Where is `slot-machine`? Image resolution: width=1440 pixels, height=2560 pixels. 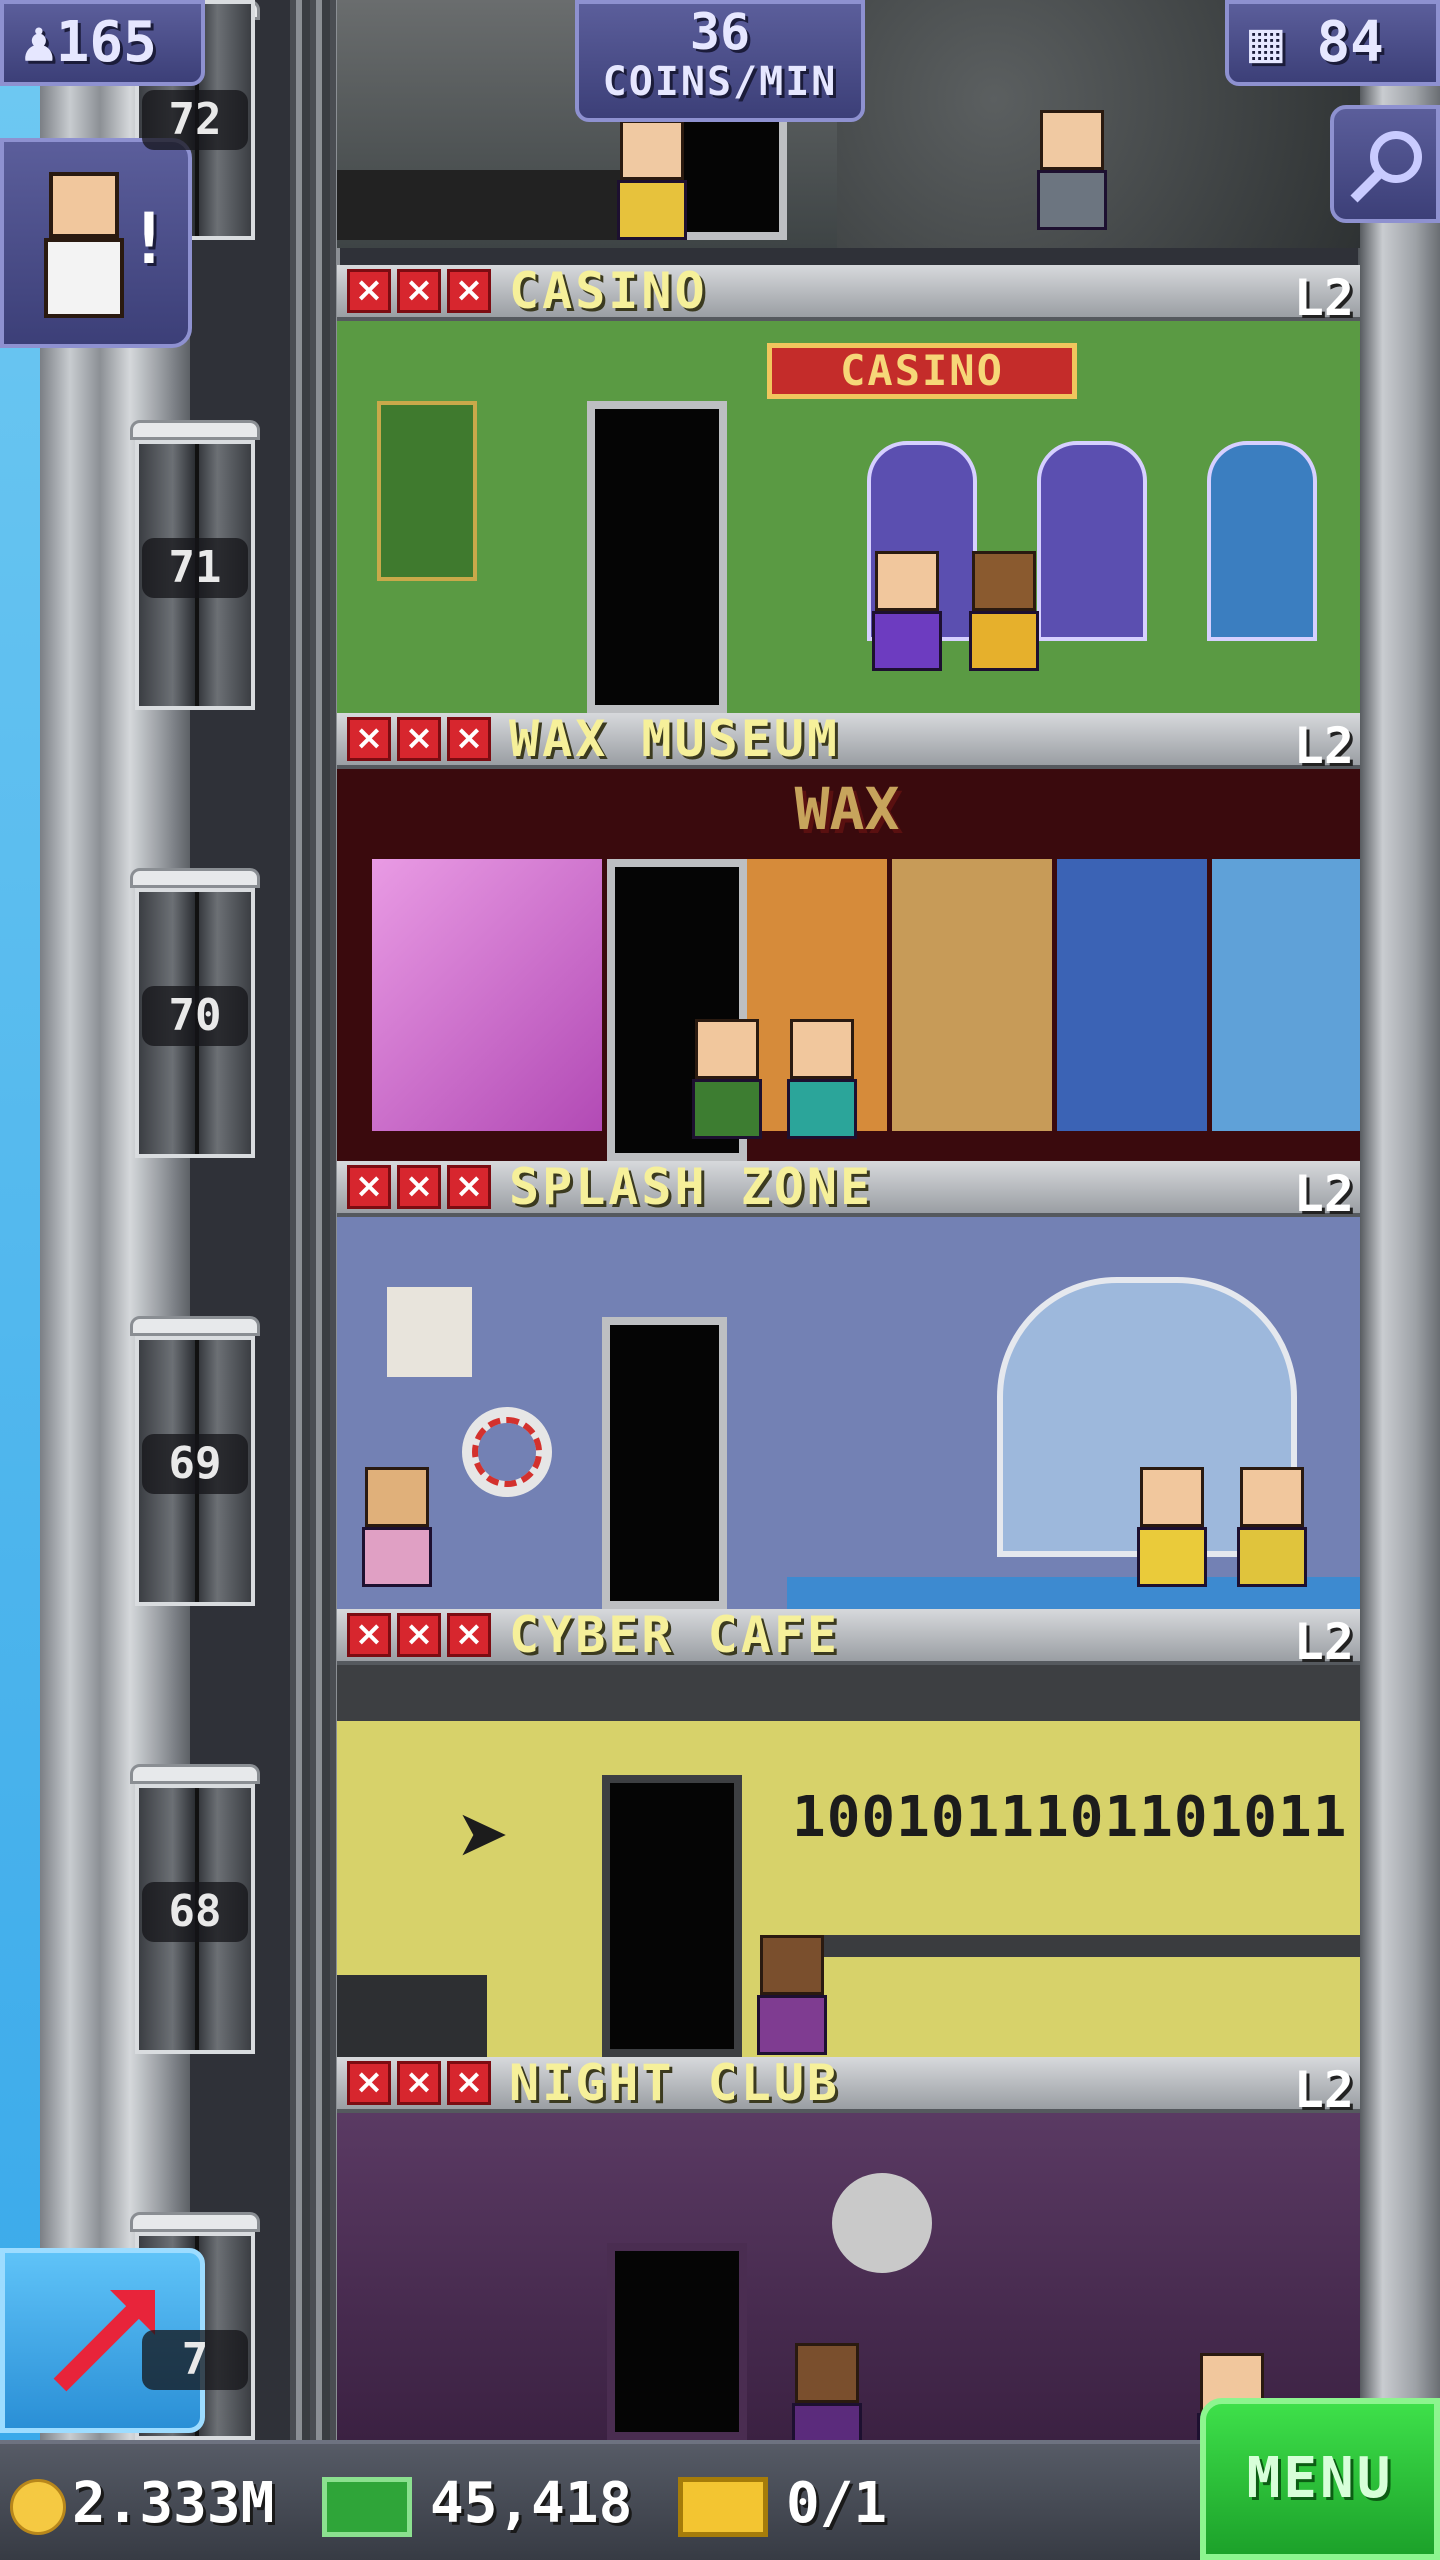
slot-machine is located at coordinates (1092, 541).